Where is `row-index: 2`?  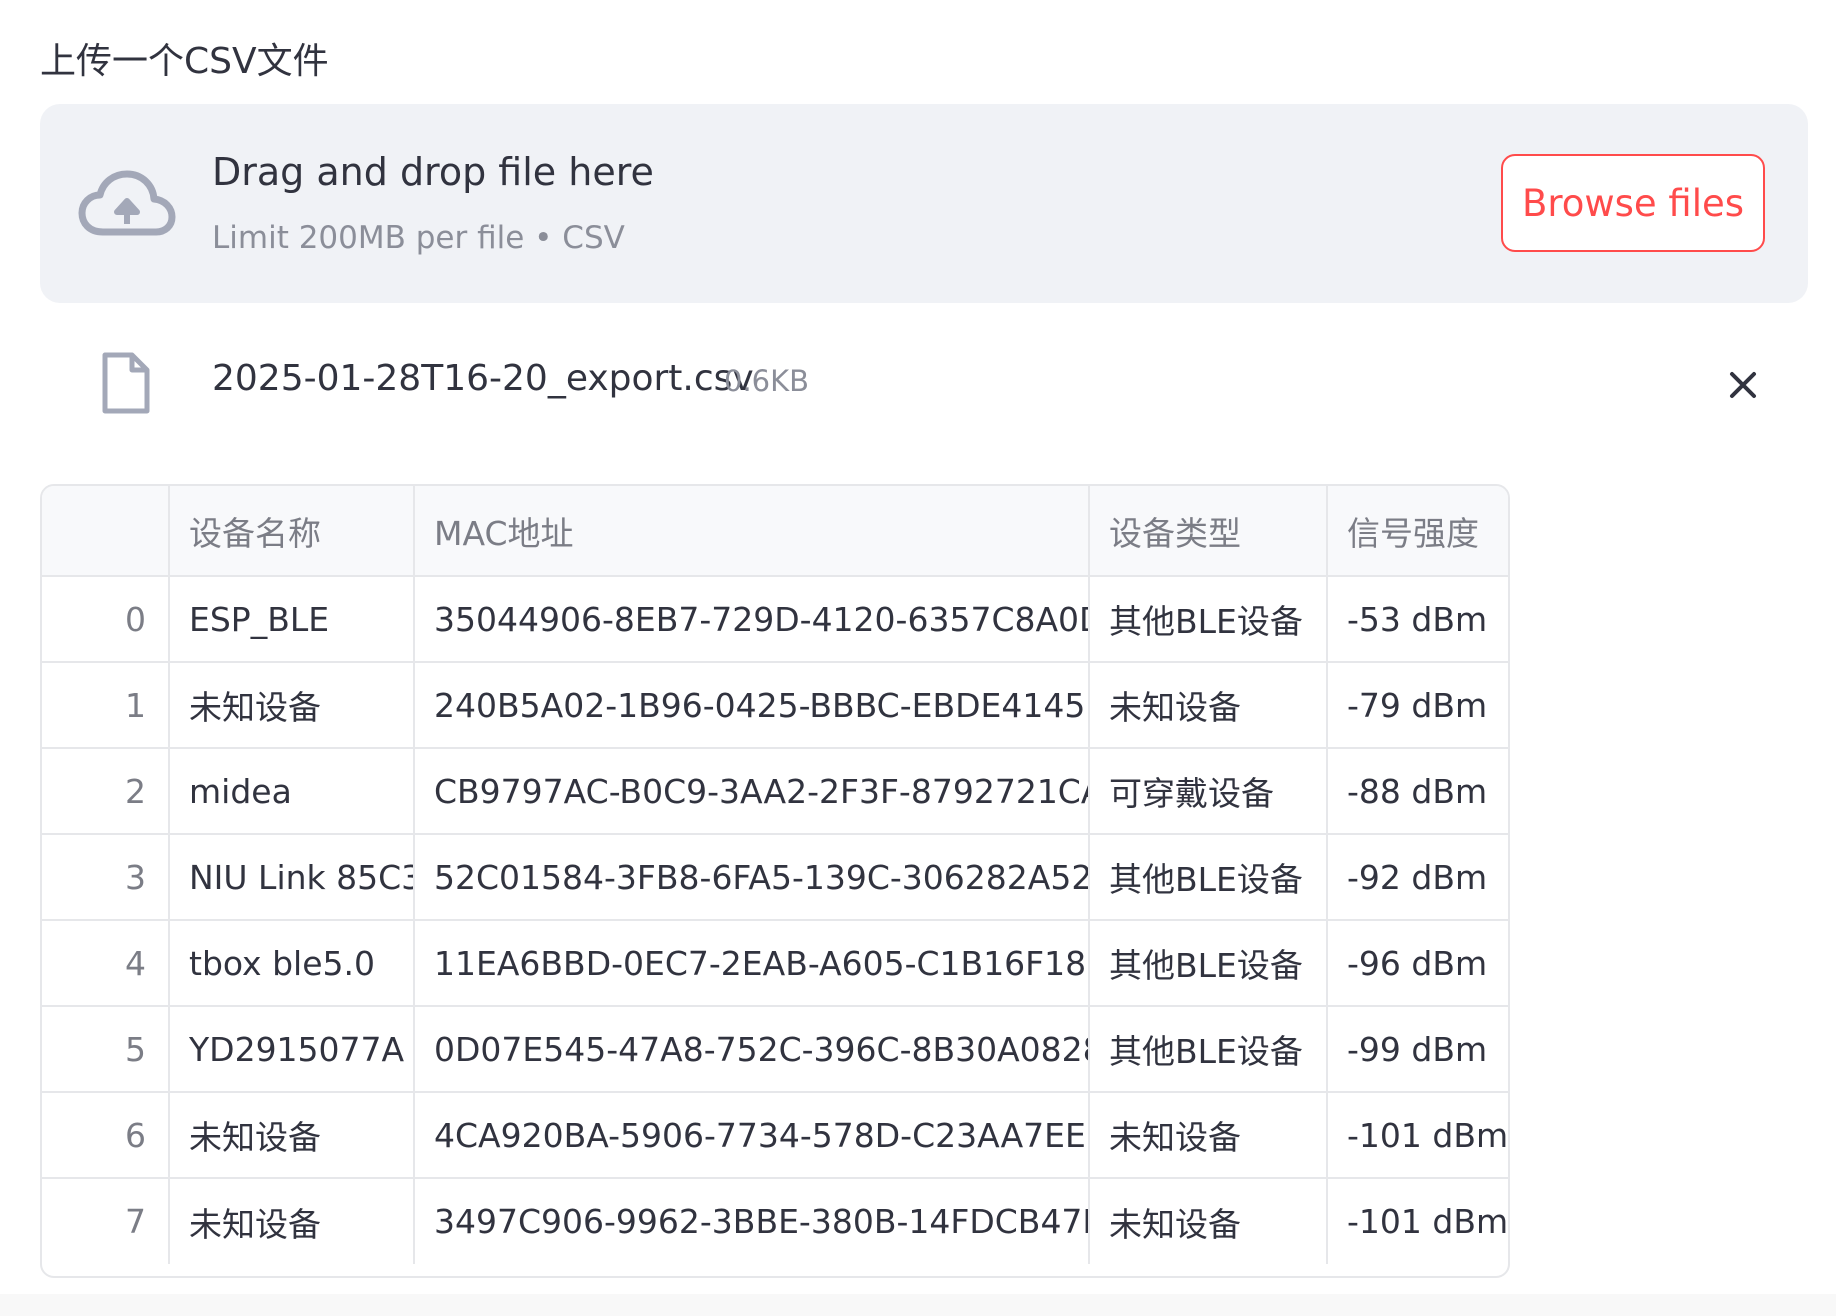
row-index: 2 is located at coordinates (106, 791).